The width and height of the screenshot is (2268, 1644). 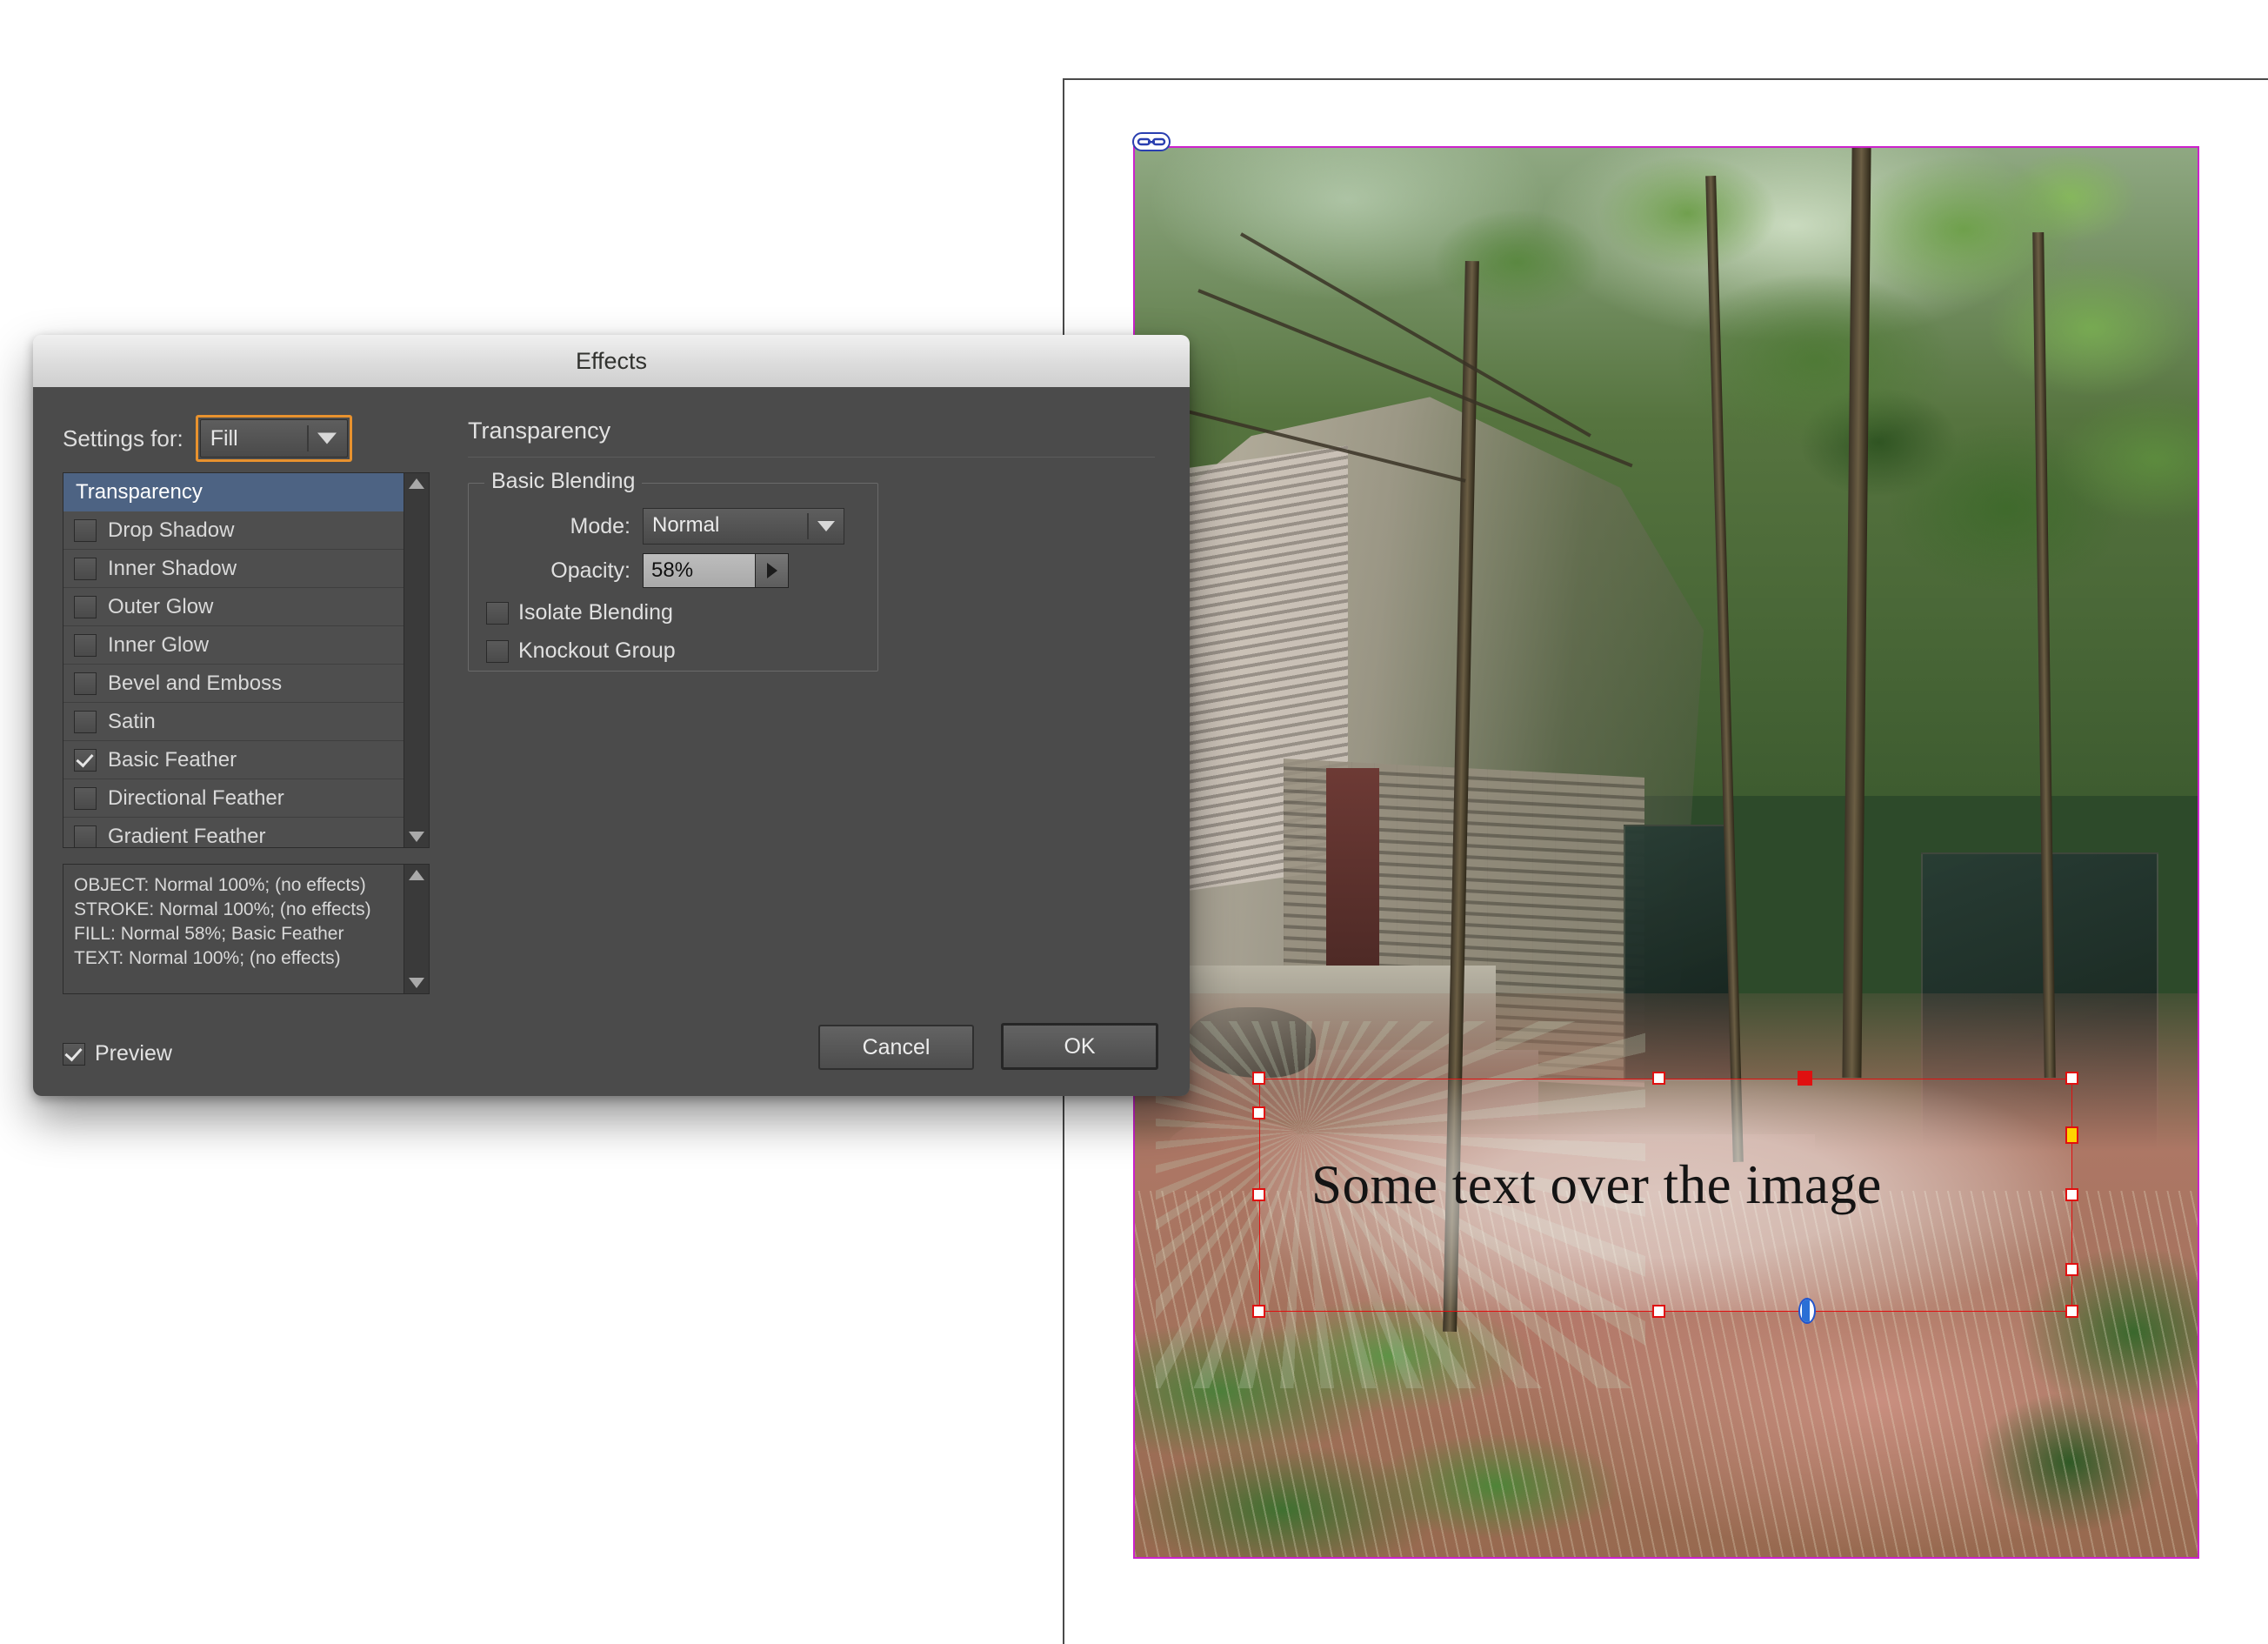 What do you see at coordinates (595, 612) in the screenshot?
I see `isolate-blending-label: Isolate Blending` at bounding box center [595, 612].